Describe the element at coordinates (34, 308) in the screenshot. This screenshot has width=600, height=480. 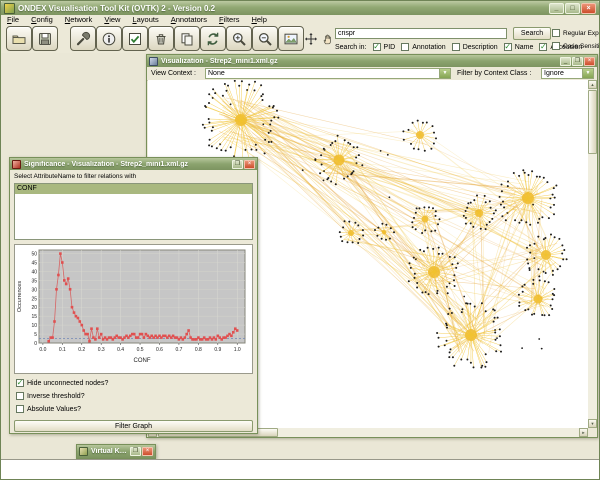
I see `svg-text: 20` at that location.